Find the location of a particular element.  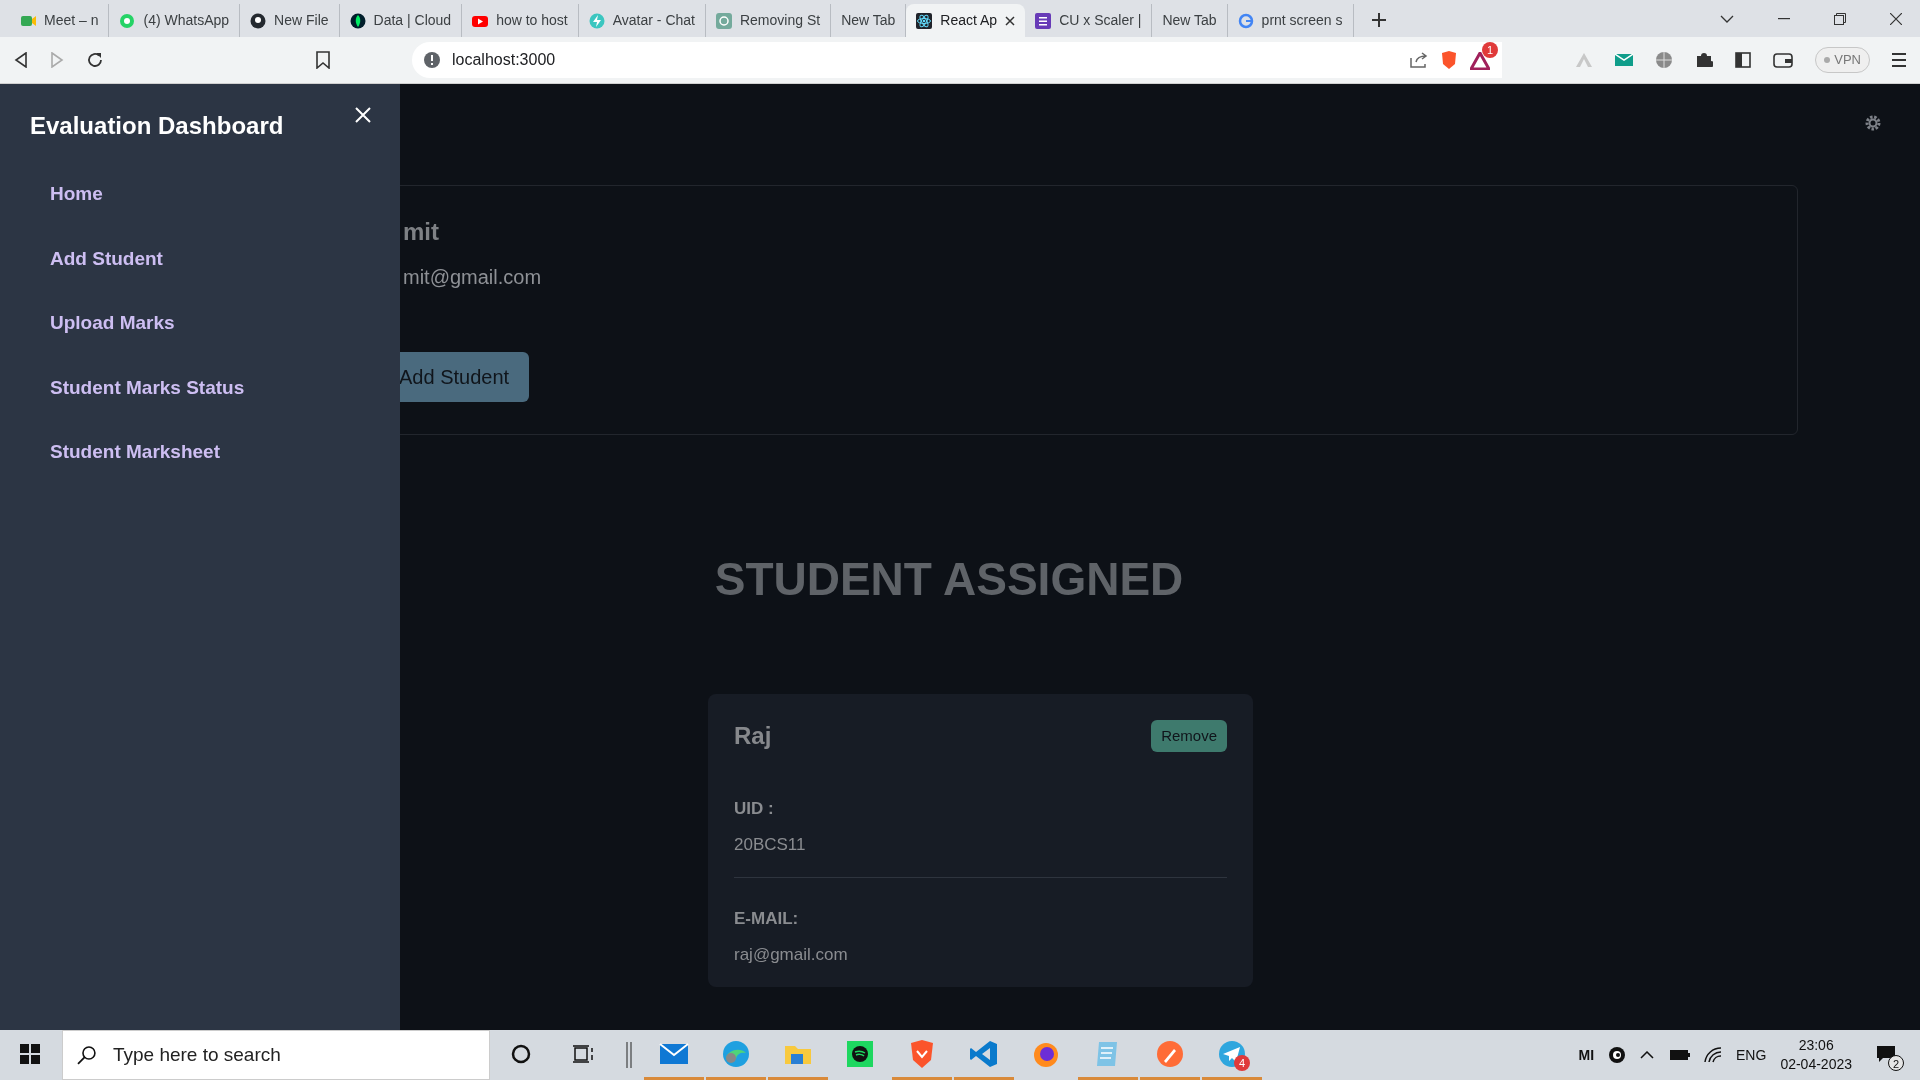

circle-icon is located at coordinates (521, 1053).